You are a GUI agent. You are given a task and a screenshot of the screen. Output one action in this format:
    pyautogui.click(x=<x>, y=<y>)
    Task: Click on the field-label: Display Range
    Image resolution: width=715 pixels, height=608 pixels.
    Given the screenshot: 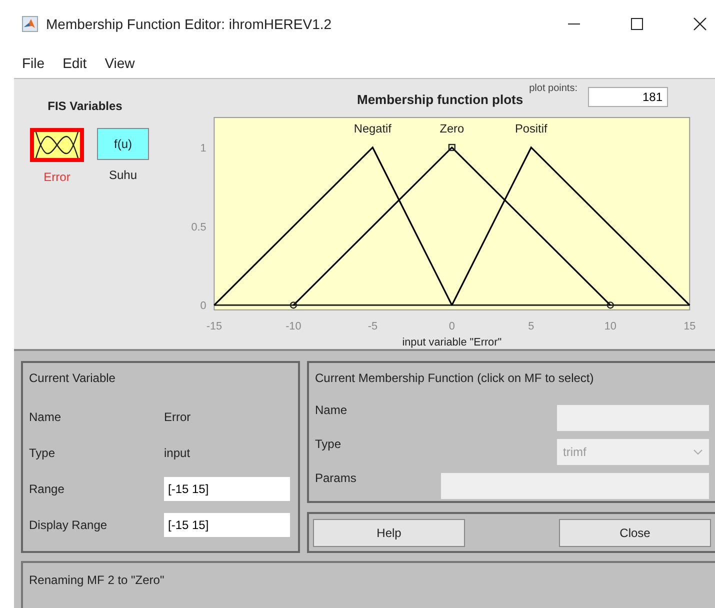 What is the action you would take?
    pyautogui.click(x=68, y=525)
    